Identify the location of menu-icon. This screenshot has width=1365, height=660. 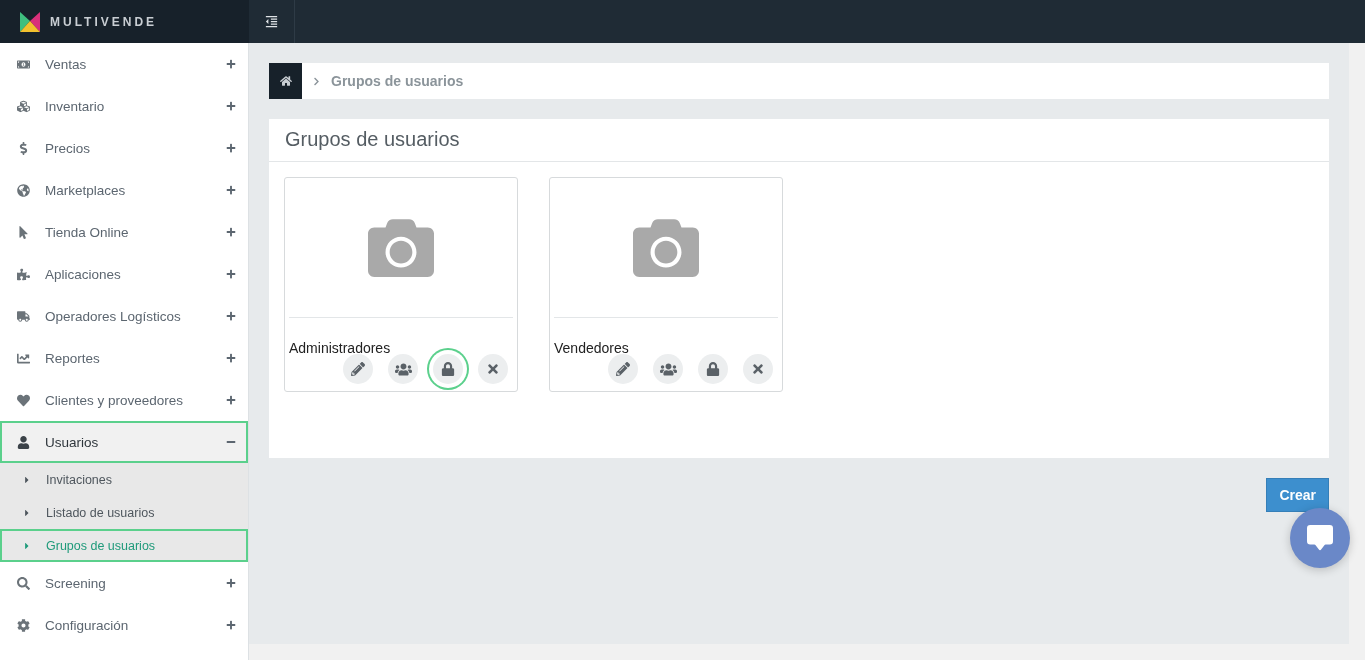
(271, 21).